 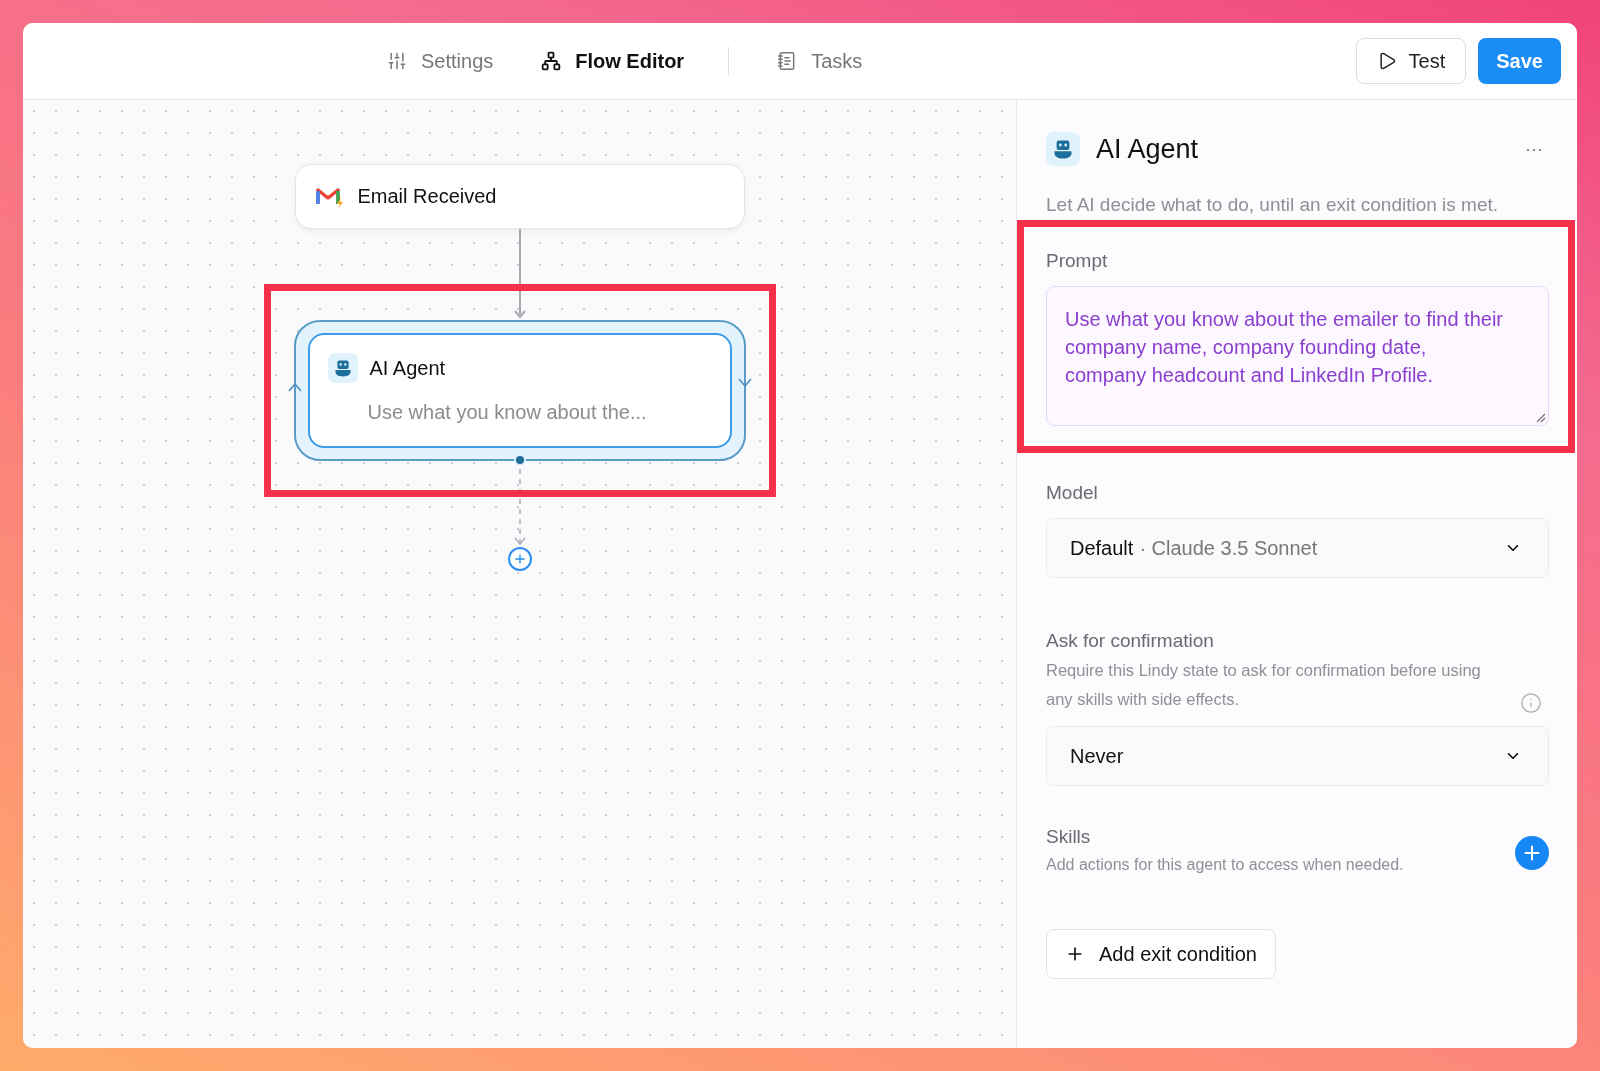 I want to click on sliders-icon, so click(x=397, y=61).